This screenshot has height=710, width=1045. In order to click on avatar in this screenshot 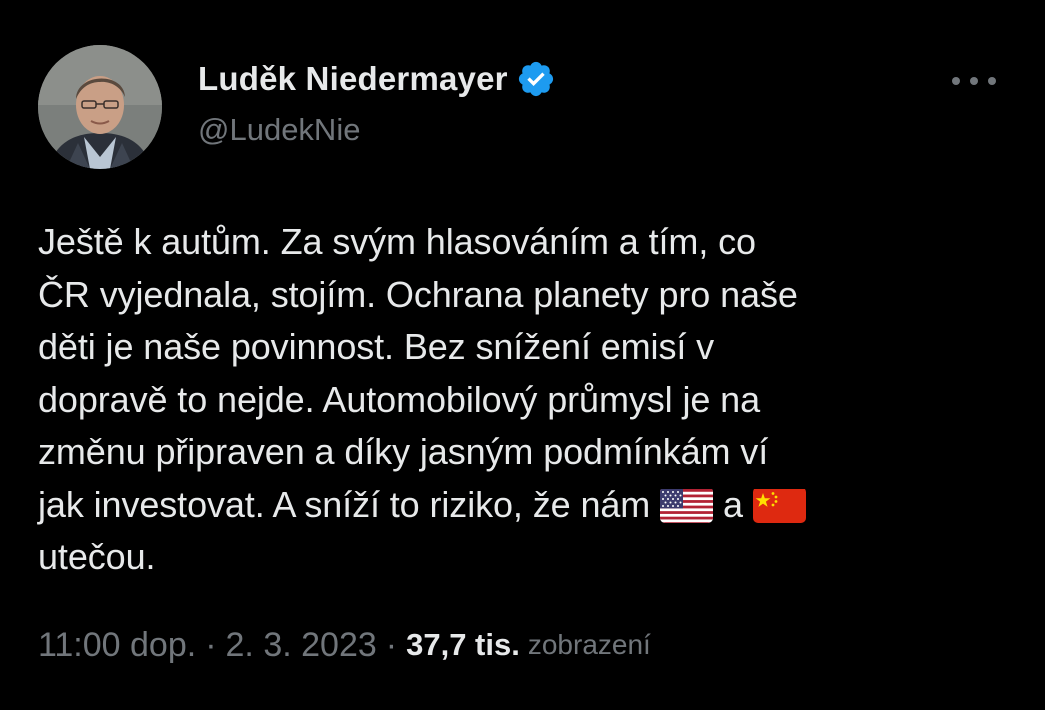, I will do `click(100, 107)`.